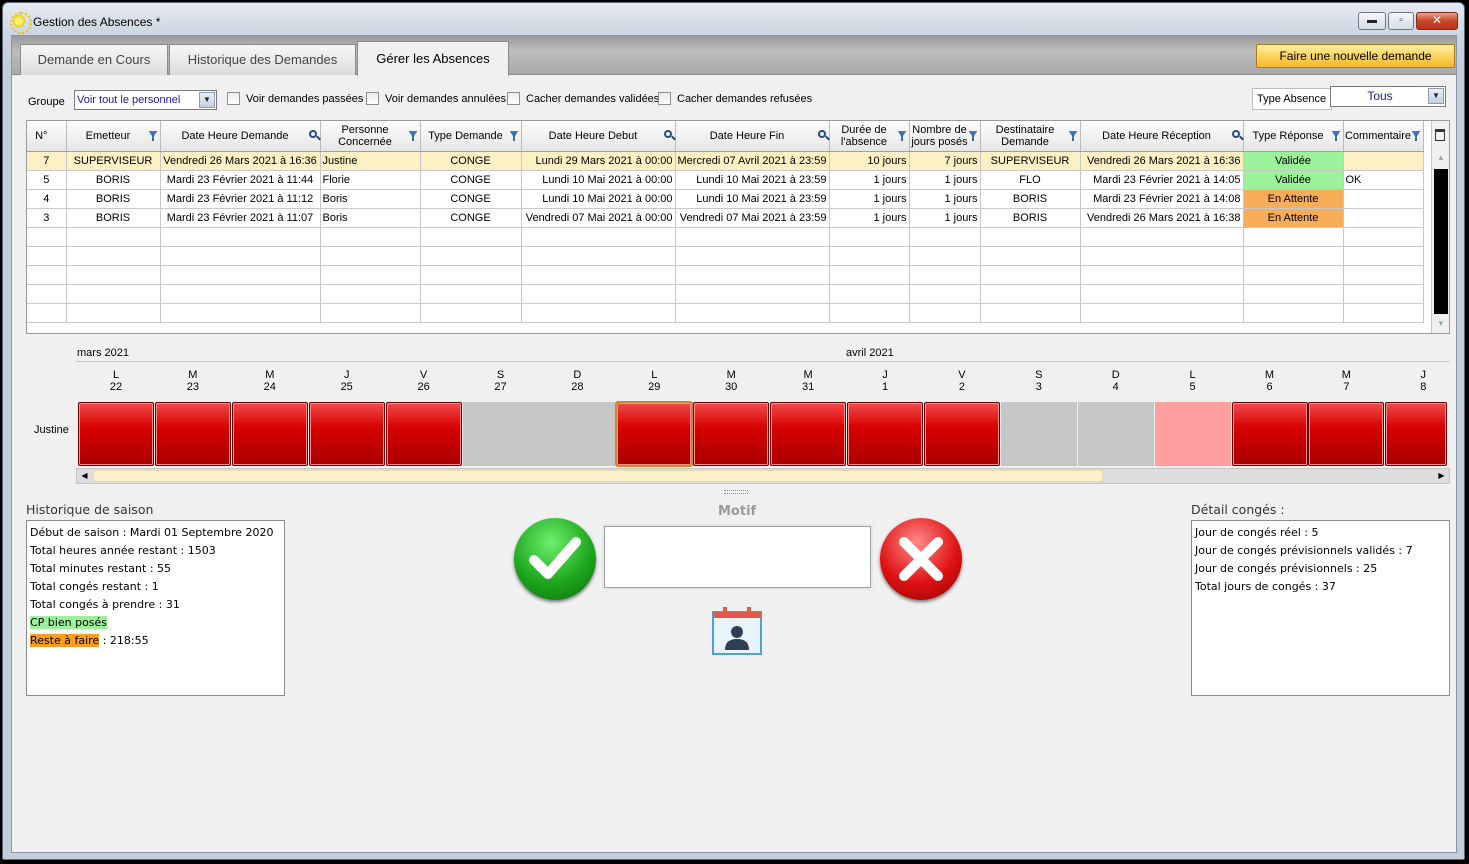 Image resolution: width=1469 pixels, height=864 pixels. What do you see at coordinates (1383, 136) in the screenshot?
I see `column-header: Commentaire` at bounding box center [1383, 136].